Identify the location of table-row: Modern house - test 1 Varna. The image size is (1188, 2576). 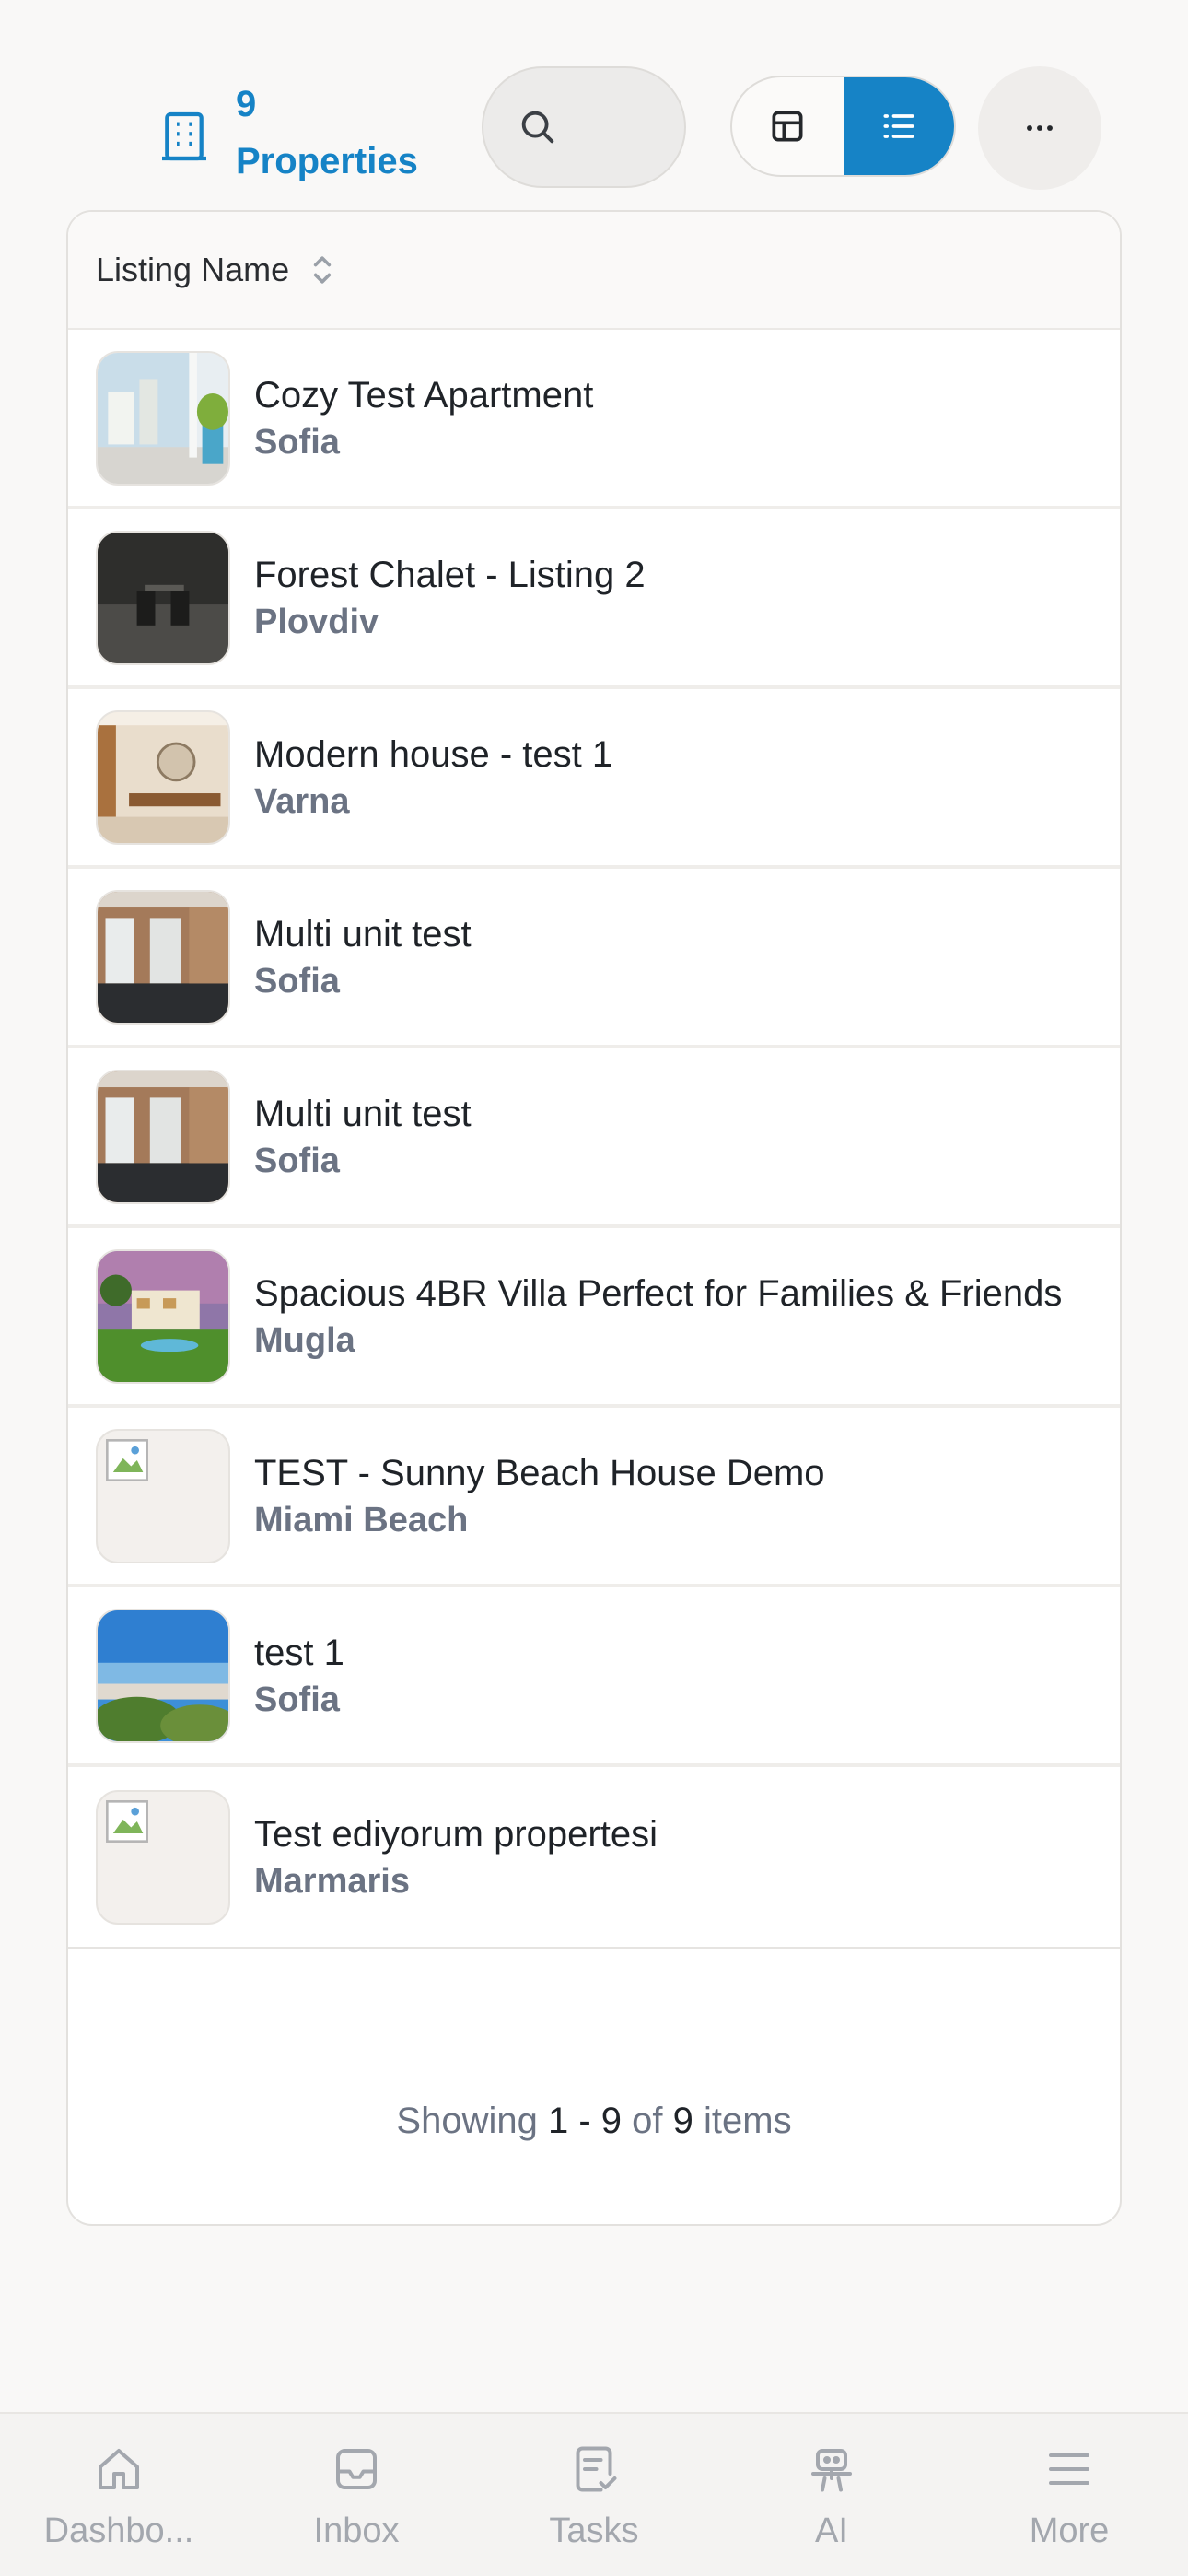
(594, 779).